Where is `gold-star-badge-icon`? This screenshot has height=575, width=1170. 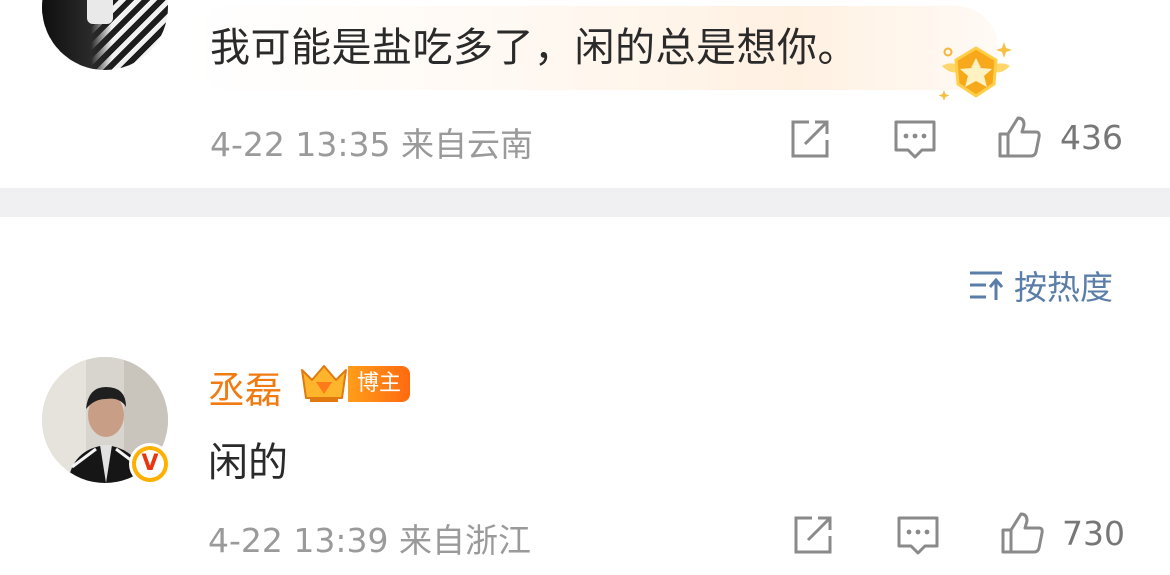
gold-star-badge-icon is located at coordinates (975, 71).